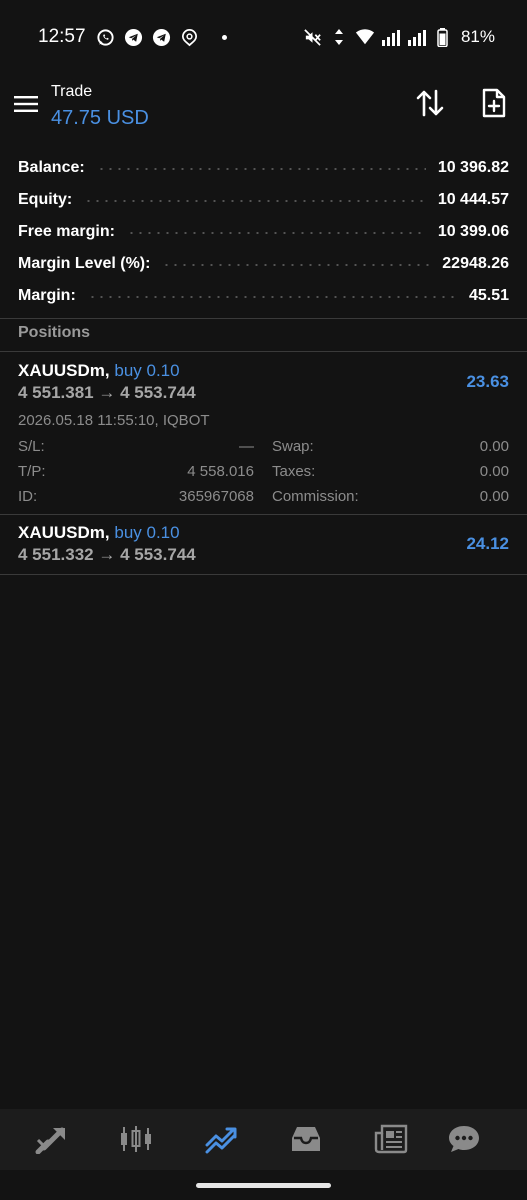  I want to click on battery-percent: 81%, so click(477, 36).